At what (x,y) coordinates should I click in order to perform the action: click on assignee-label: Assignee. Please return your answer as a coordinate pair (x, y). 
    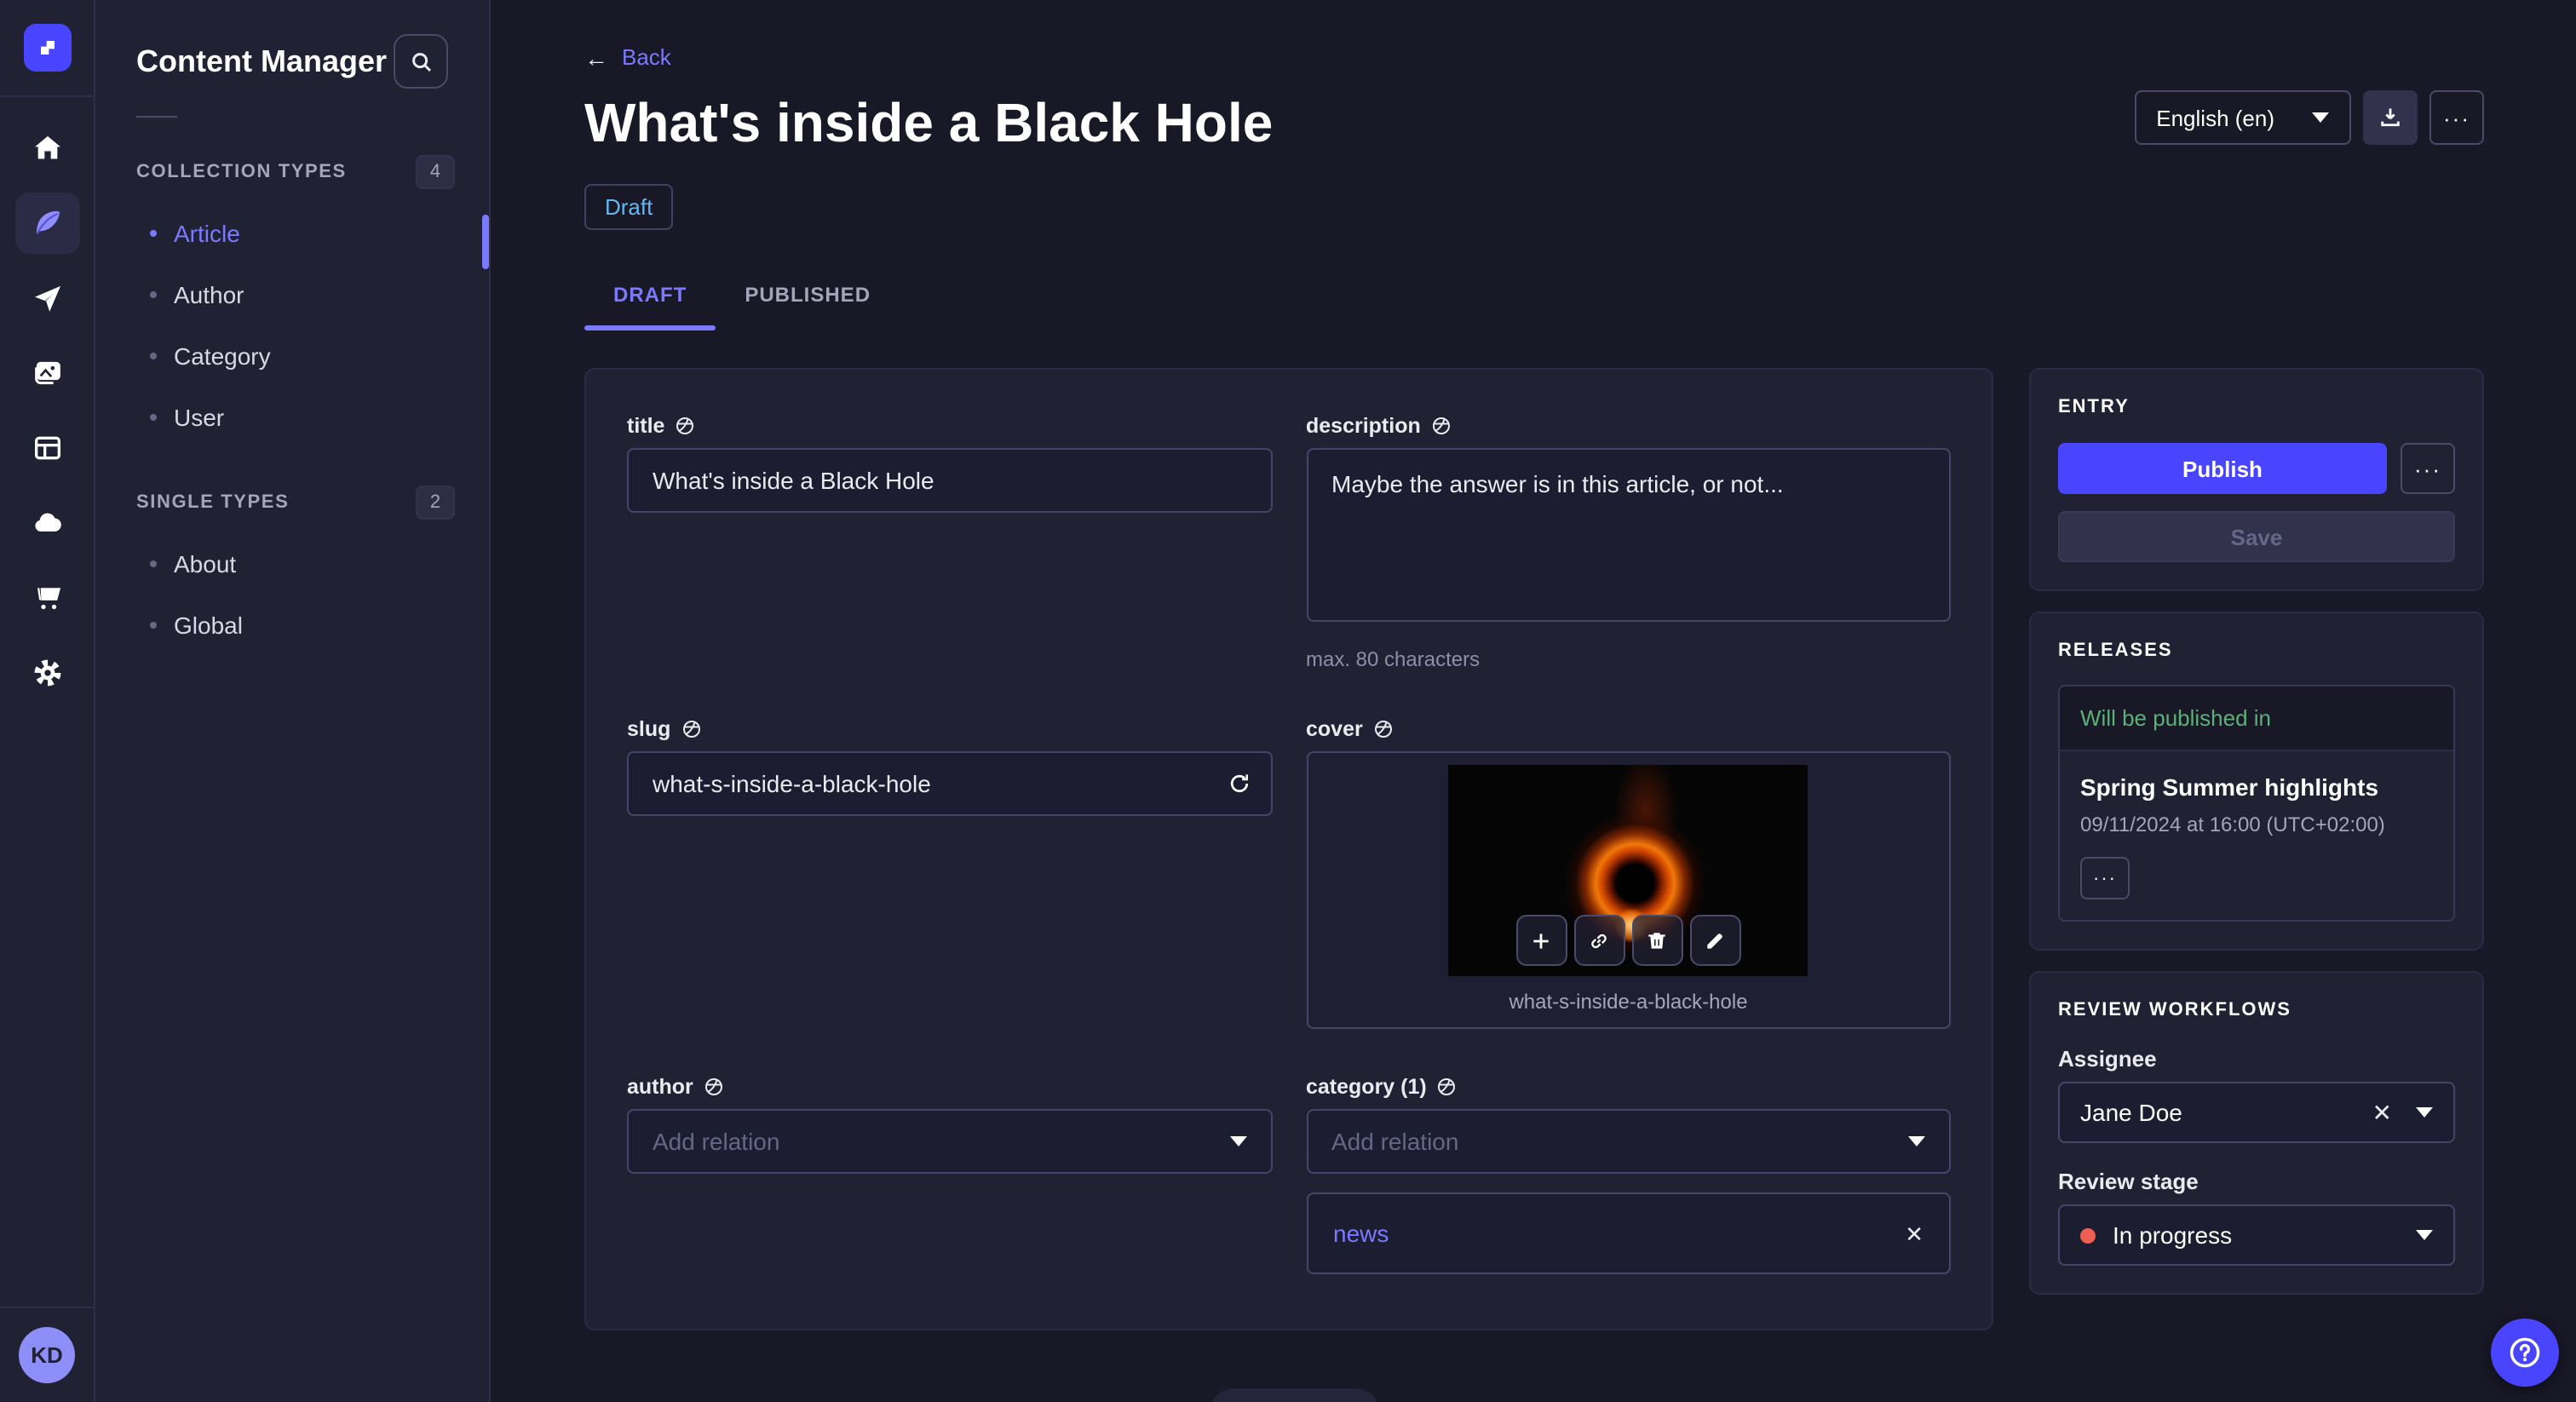
    Looking at the image, I should click on (2107, 1059).